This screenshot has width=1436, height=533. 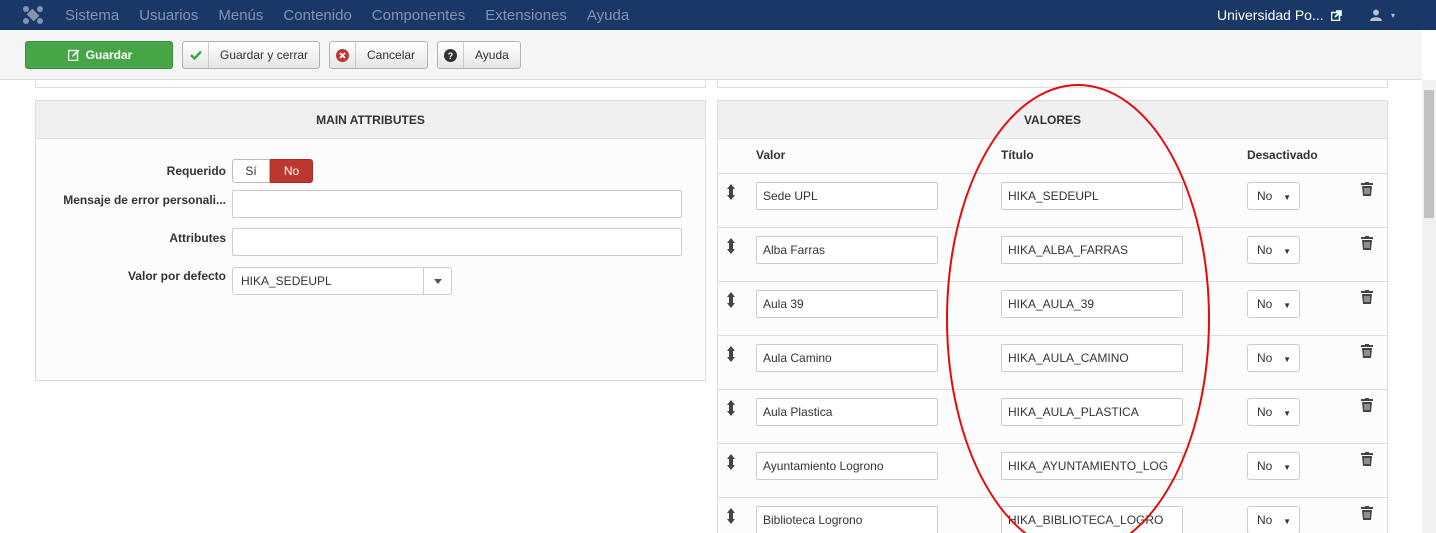 What do you see at coordinates (196, 55) in the screenshot?
I see `check-icon` at bounding box center [196, 55].